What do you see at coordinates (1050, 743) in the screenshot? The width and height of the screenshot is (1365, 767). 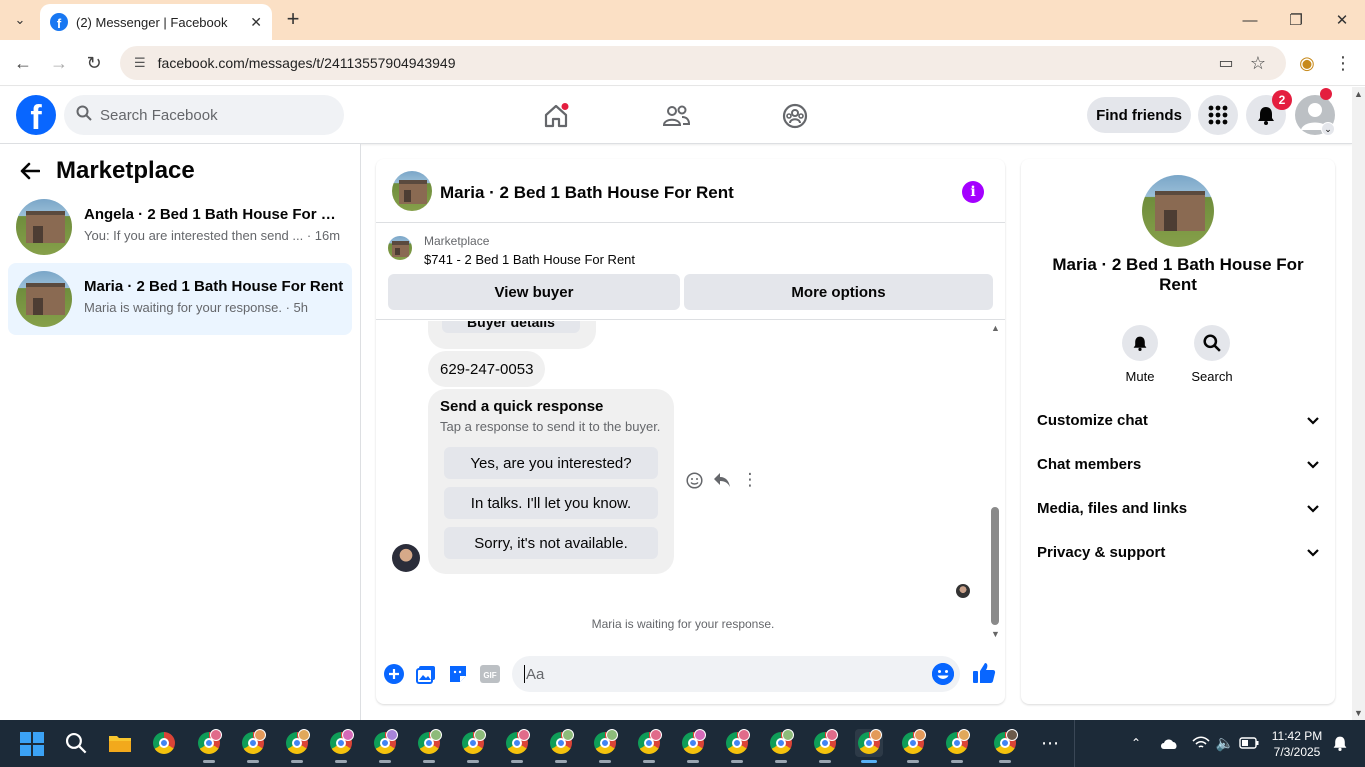 I see `more-apps-icon: ⋯` at bounding box center [1050, 743].